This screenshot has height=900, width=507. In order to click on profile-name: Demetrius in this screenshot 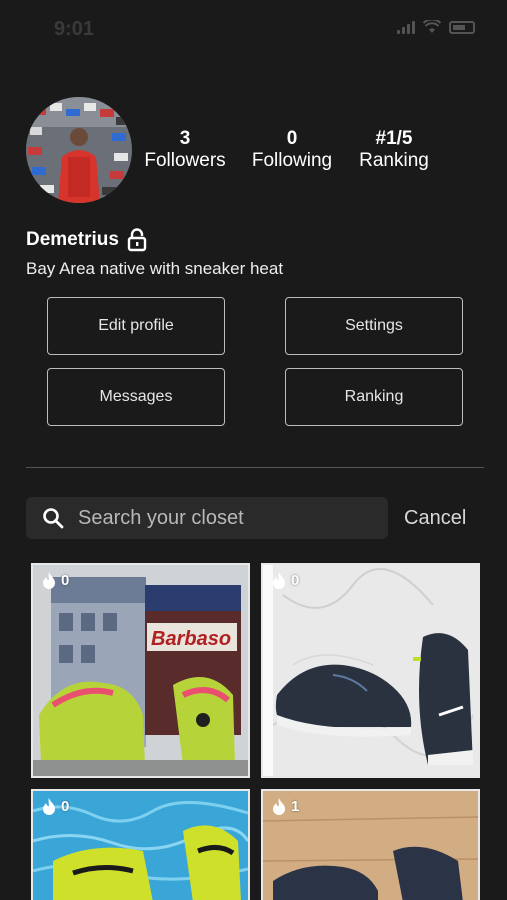, I will do `click(72, 239)`.